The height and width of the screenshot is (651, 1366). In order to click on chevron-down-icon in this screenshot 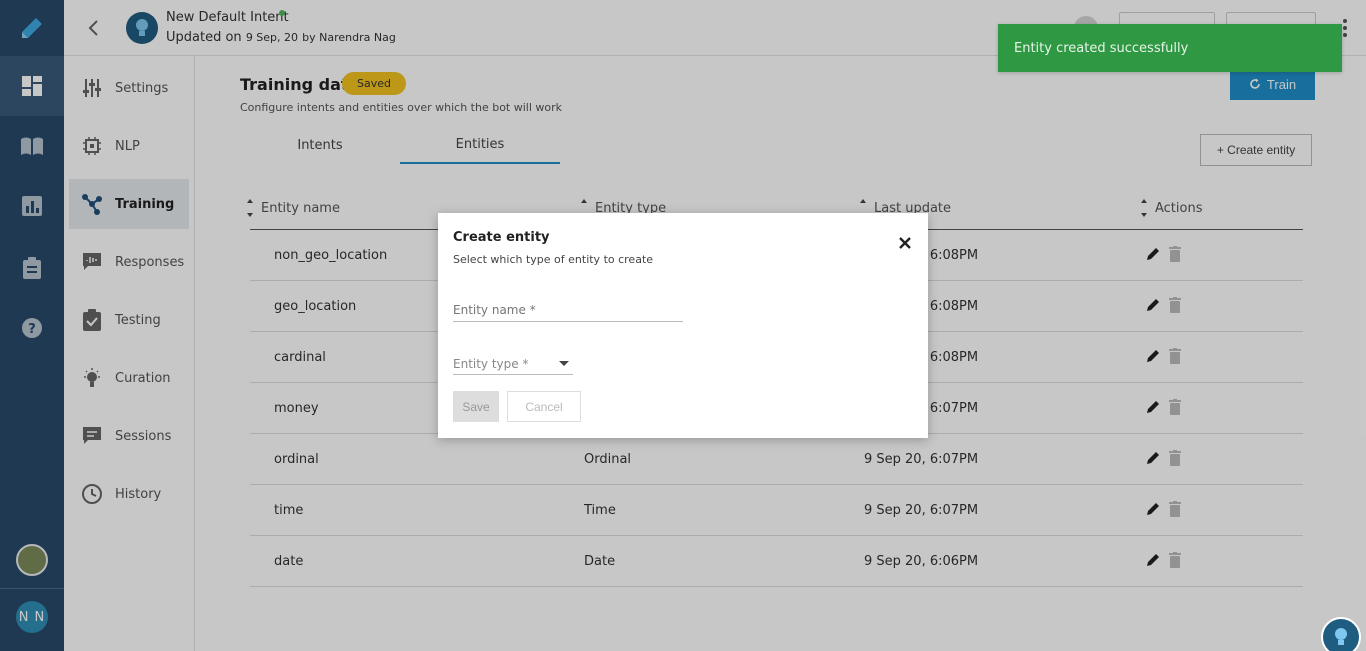, I will do `click(564, 363)`.